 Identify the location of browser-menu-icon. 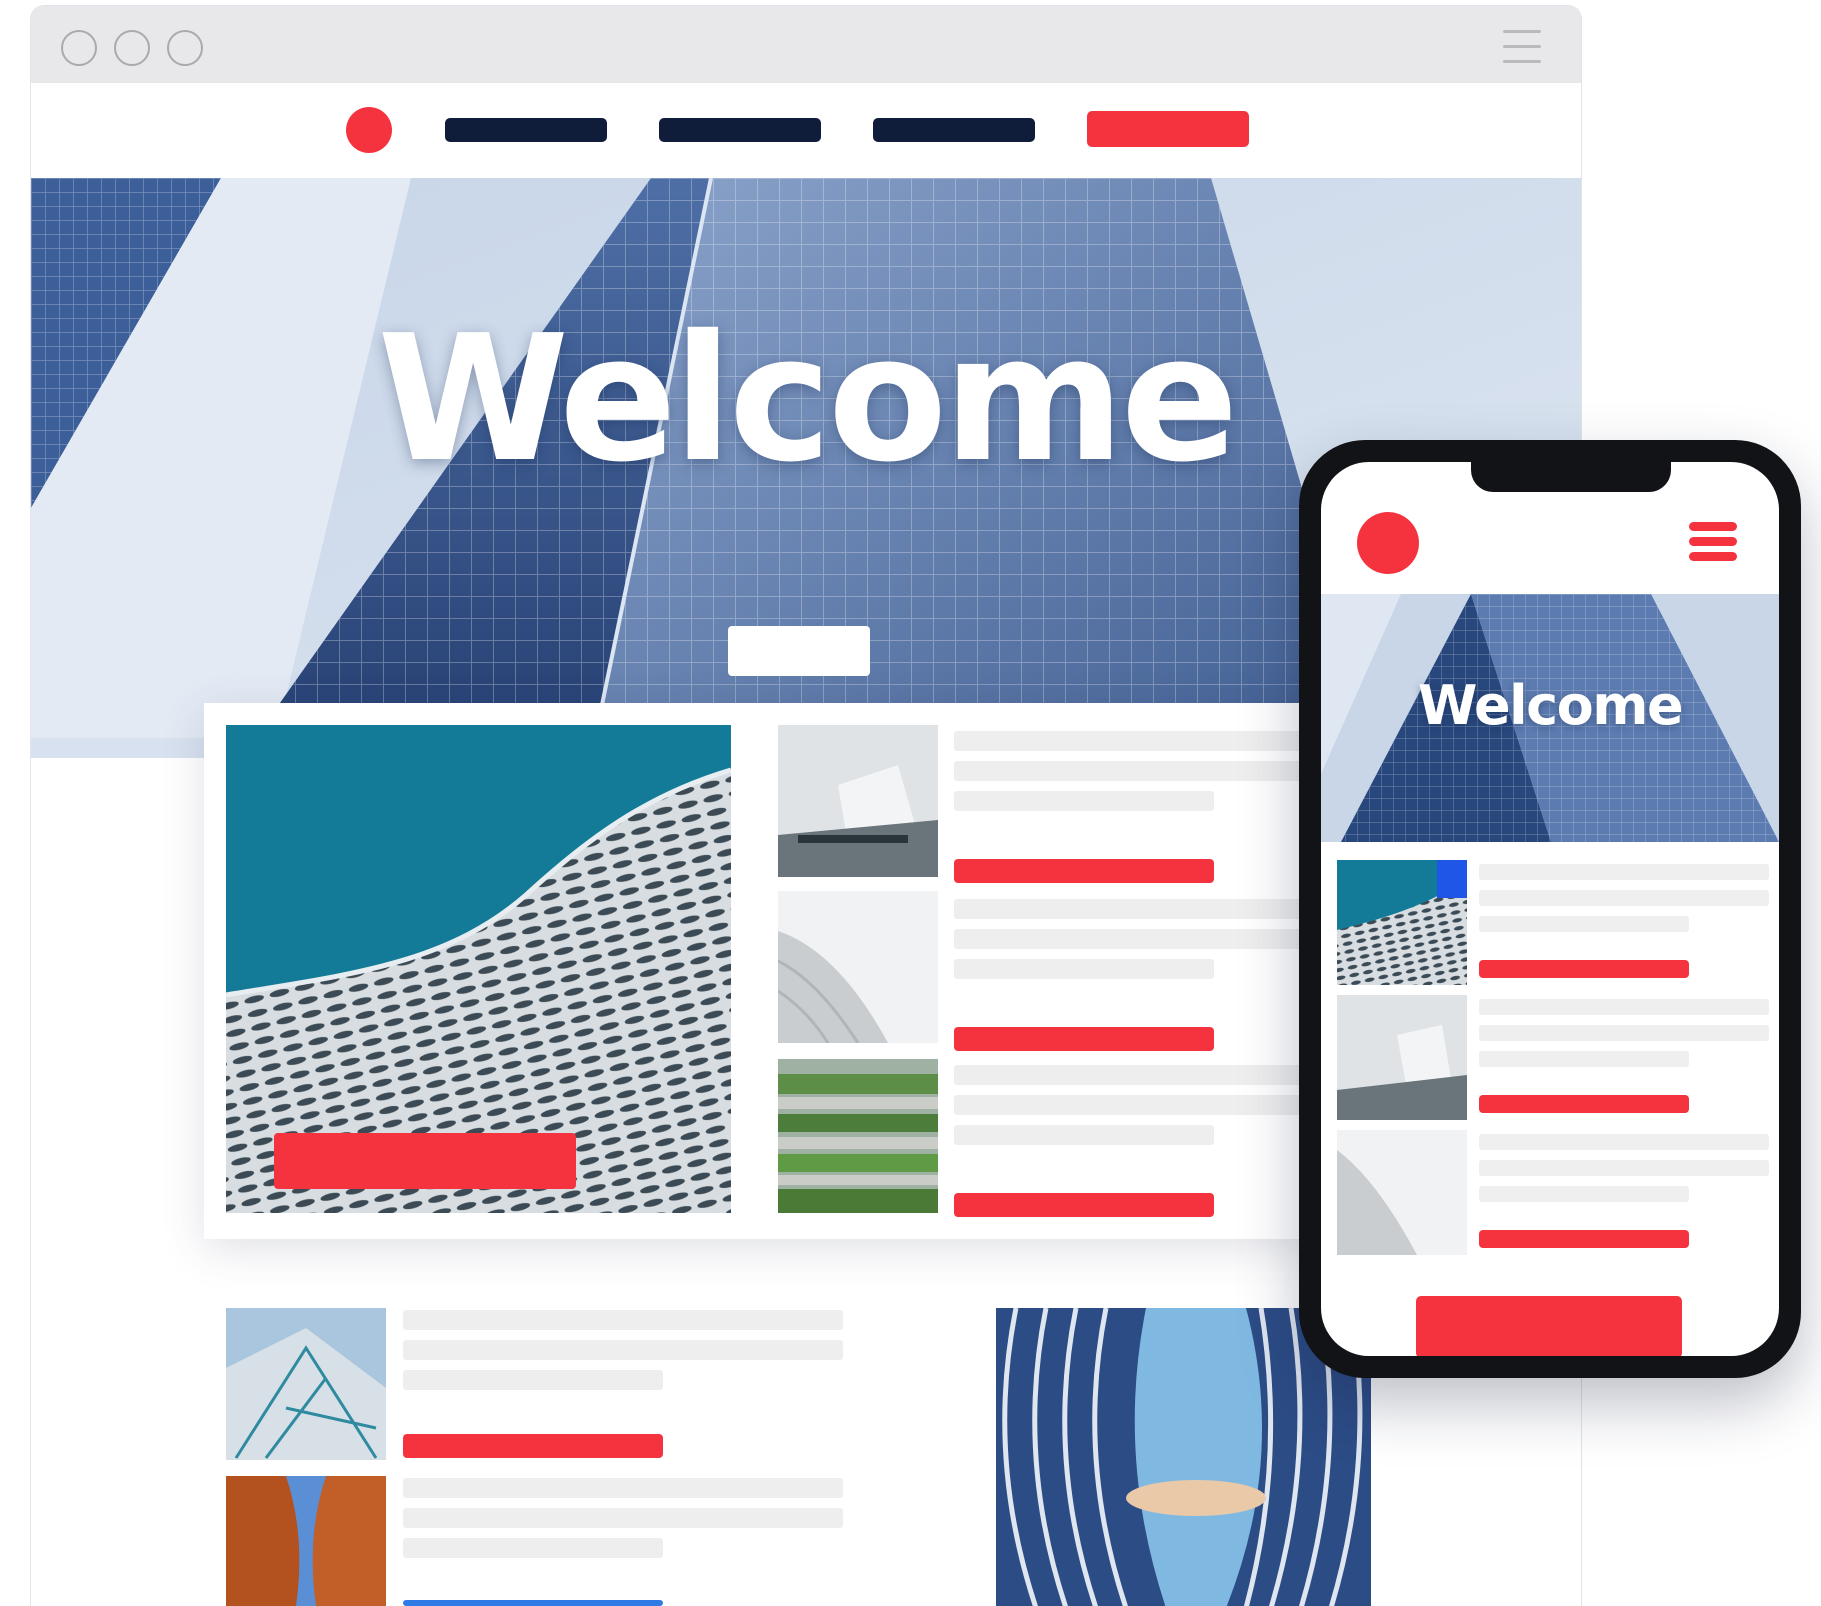
(1522, 49).